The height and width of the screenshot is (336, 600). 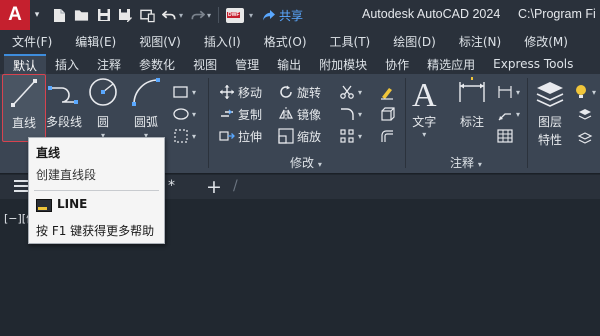 I want to click on menu-file: 文件(F), so click(x=32, y=41).